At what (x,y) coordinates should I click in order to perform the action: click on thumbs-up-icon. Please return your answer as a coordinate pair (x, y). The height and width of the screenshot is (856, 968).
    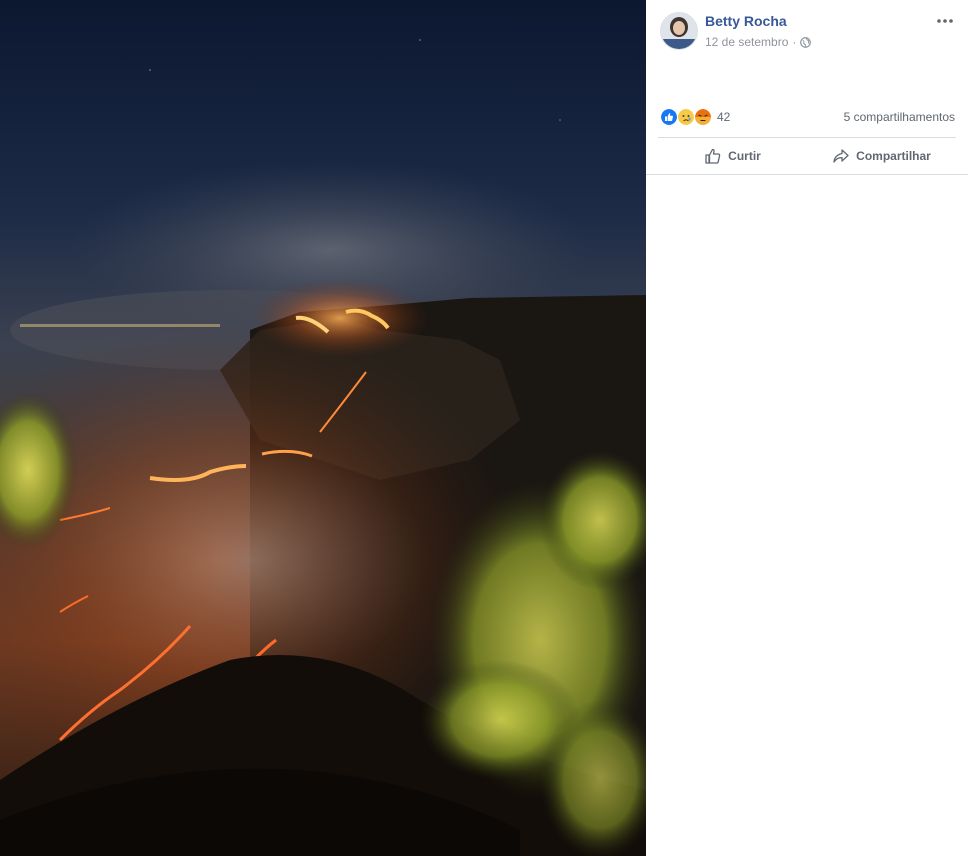
    Looking at the image, I should click on (713, 156).